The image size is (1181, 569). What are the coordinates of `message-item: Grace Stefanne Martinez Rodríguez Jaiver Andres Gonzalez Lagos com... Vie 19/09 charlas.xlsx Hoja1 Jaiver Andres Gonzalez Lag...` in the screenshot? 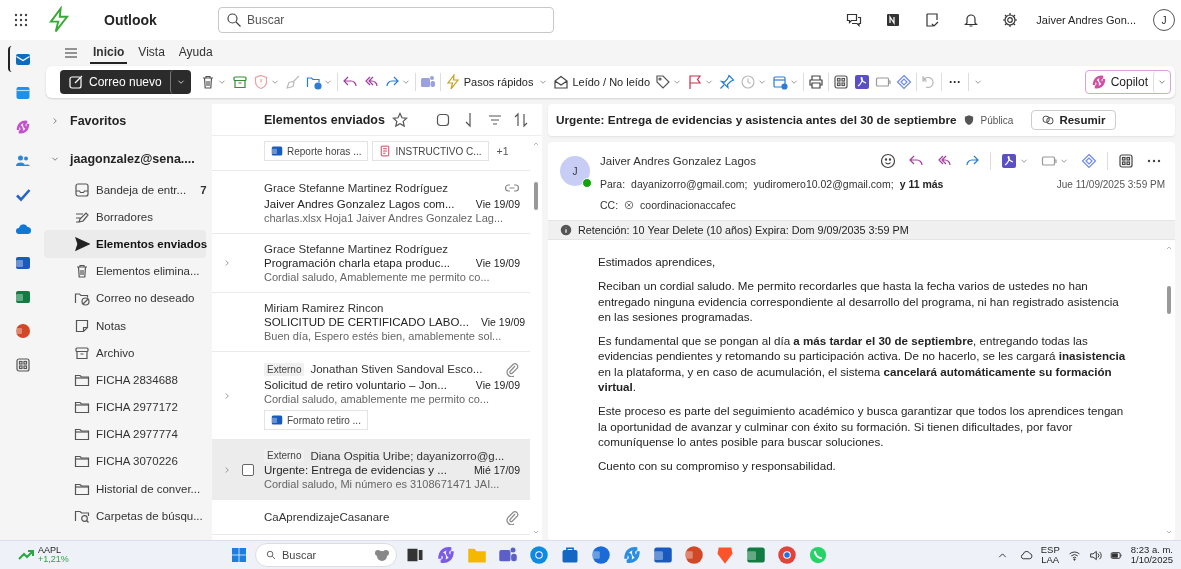 It's located at (371, 202).